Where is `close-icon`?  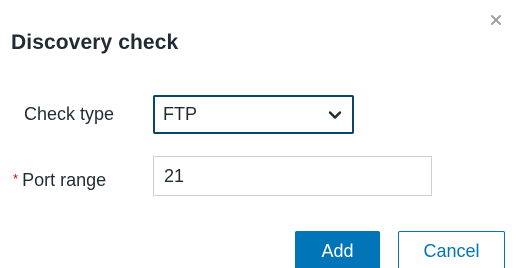 close-icon is located at coordinates (496, 20).